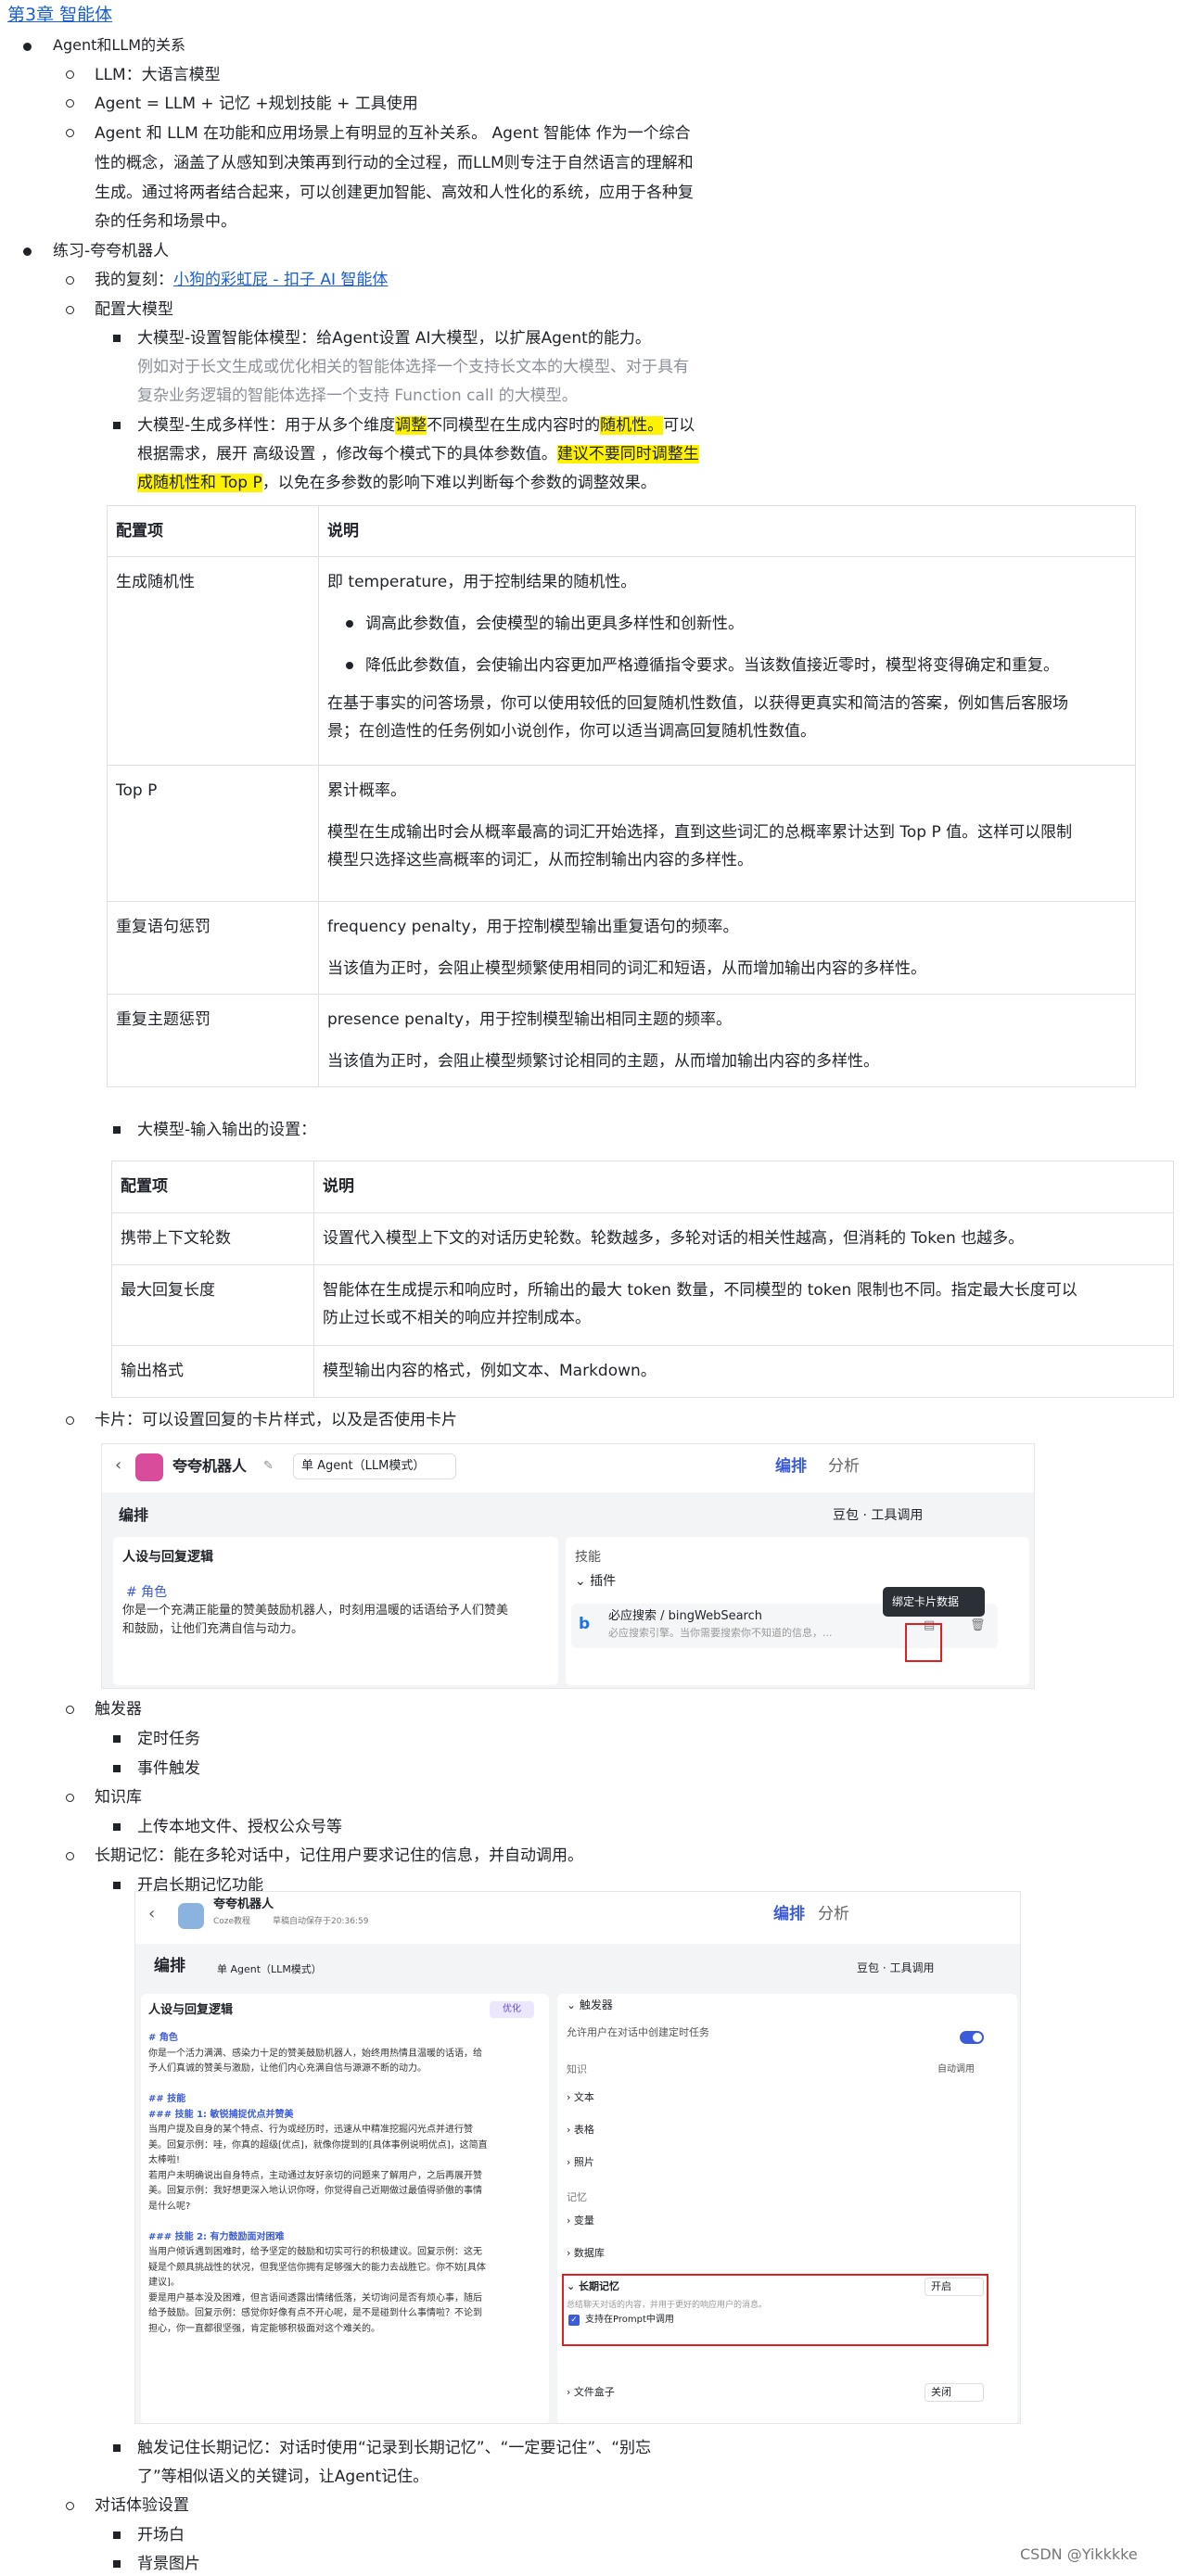 This screenshot has height=2576, width=1186. What do you see at coordinates (213, 1040) in the screenshot?
I see `table-cell: 重复主题惩罚` at bounding box center [213, 1040].